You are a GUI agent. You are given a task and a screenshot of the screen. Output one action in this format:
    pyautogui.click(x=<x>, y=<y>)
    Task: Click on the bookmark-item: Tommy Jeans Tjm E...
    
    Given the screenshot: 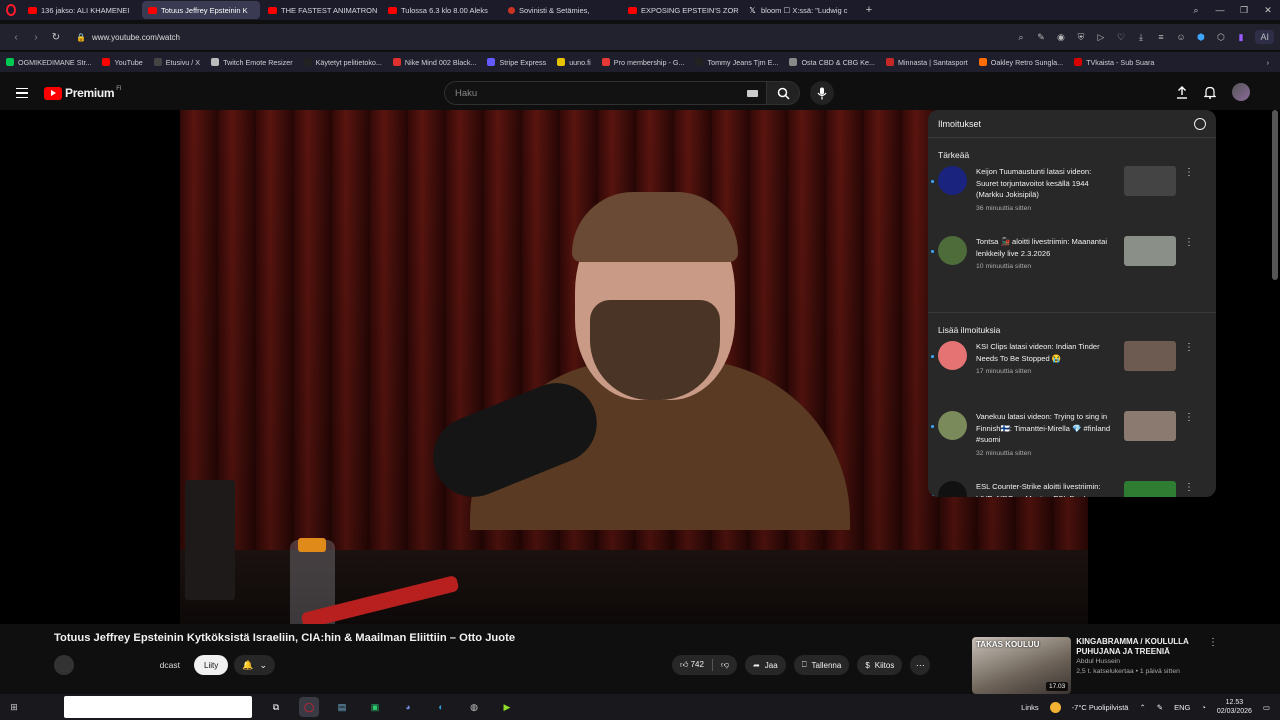 What is the action you would take?
    pyautogui.click(x=736, y=62)
    